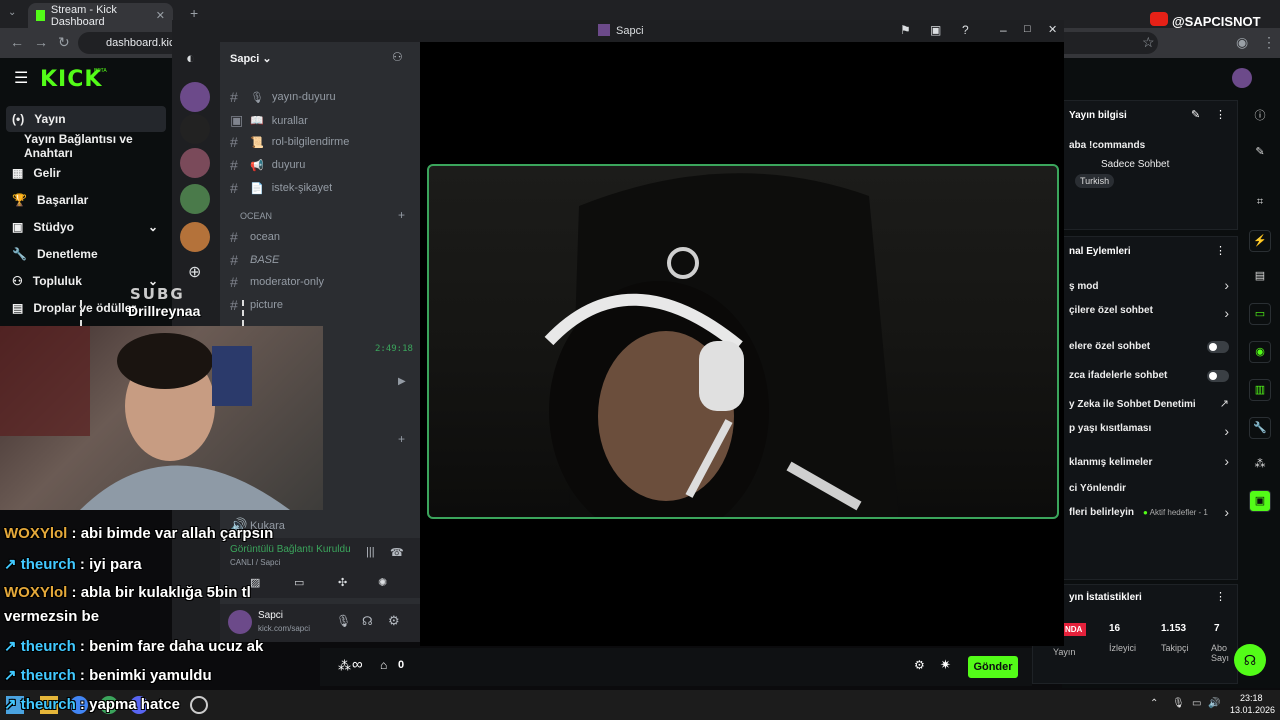 The image size is (1280, 720). What do you see at coordinates (1260, 241) in the screenshot?
I see `bolt-icon: ⚡` at bounding box center [1260, 241].